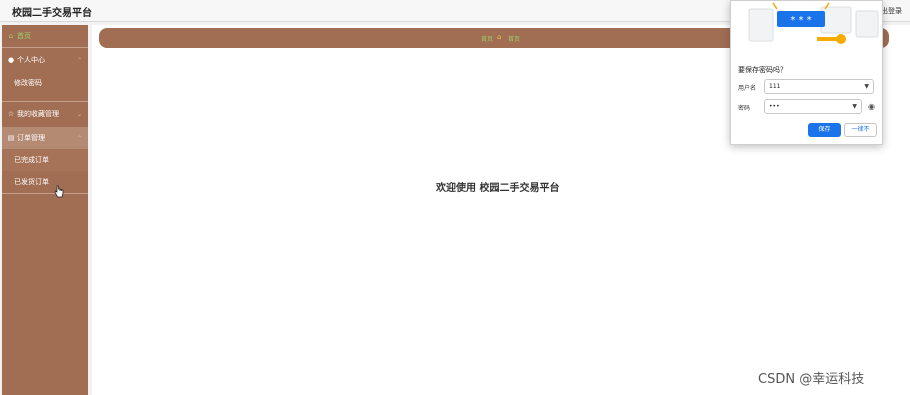  What do you see at coordinates (38, 114) in the screenshot?
I see `sidebar-item-label: 我的收藏管理` at bounding box center [38, 114].